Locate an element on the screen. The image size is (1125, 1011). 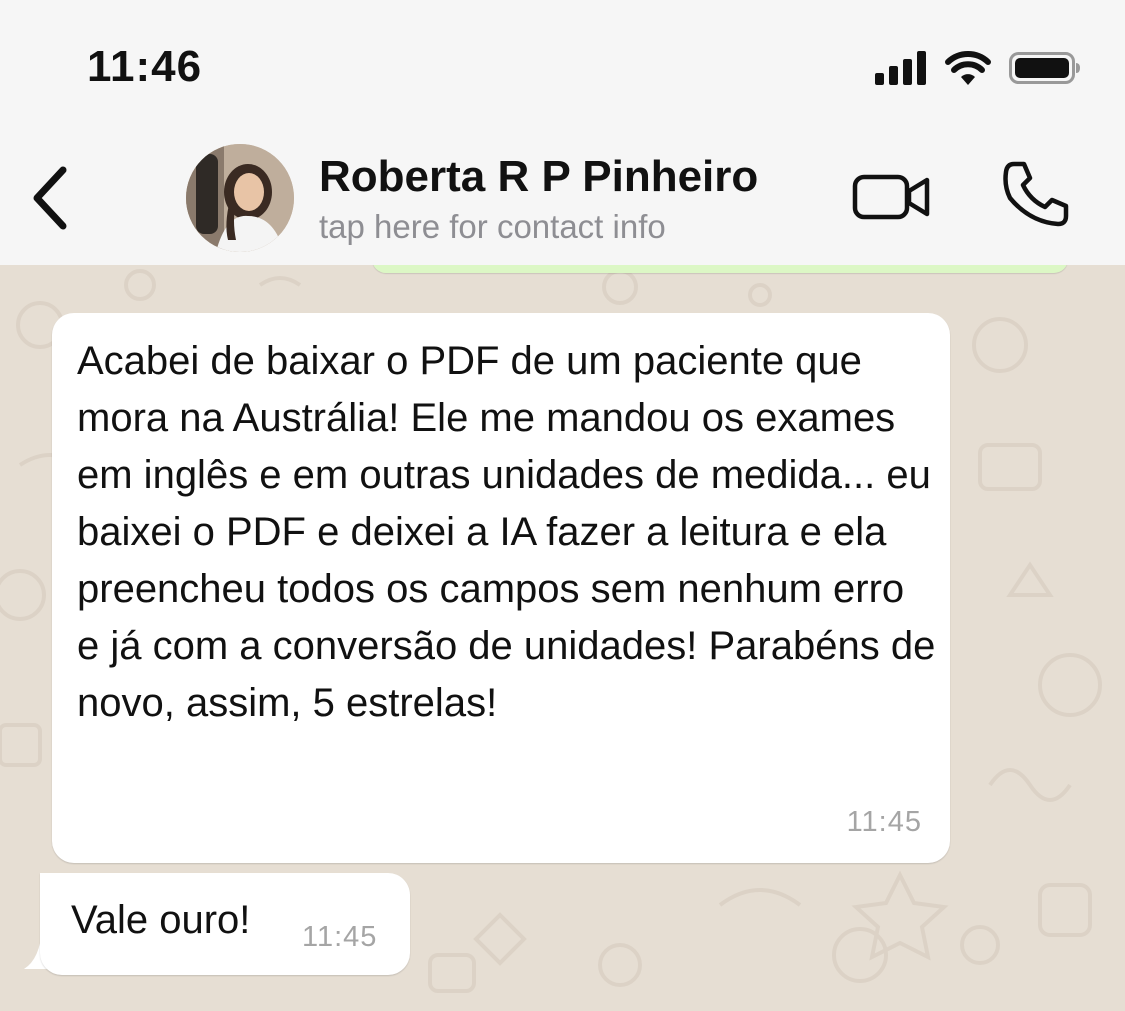
contact-info-link: tap here for contact info is located at coordinates (492, 227).